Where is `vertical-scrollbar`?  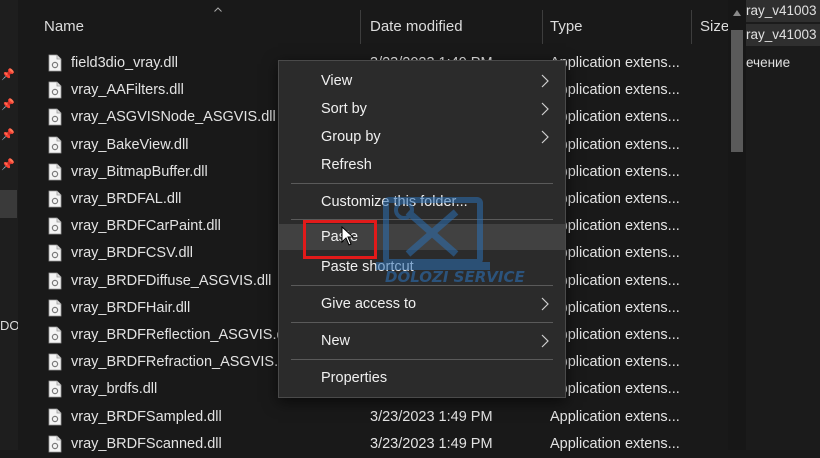
vertical-scrollbar is located at coordinates (737, 225).